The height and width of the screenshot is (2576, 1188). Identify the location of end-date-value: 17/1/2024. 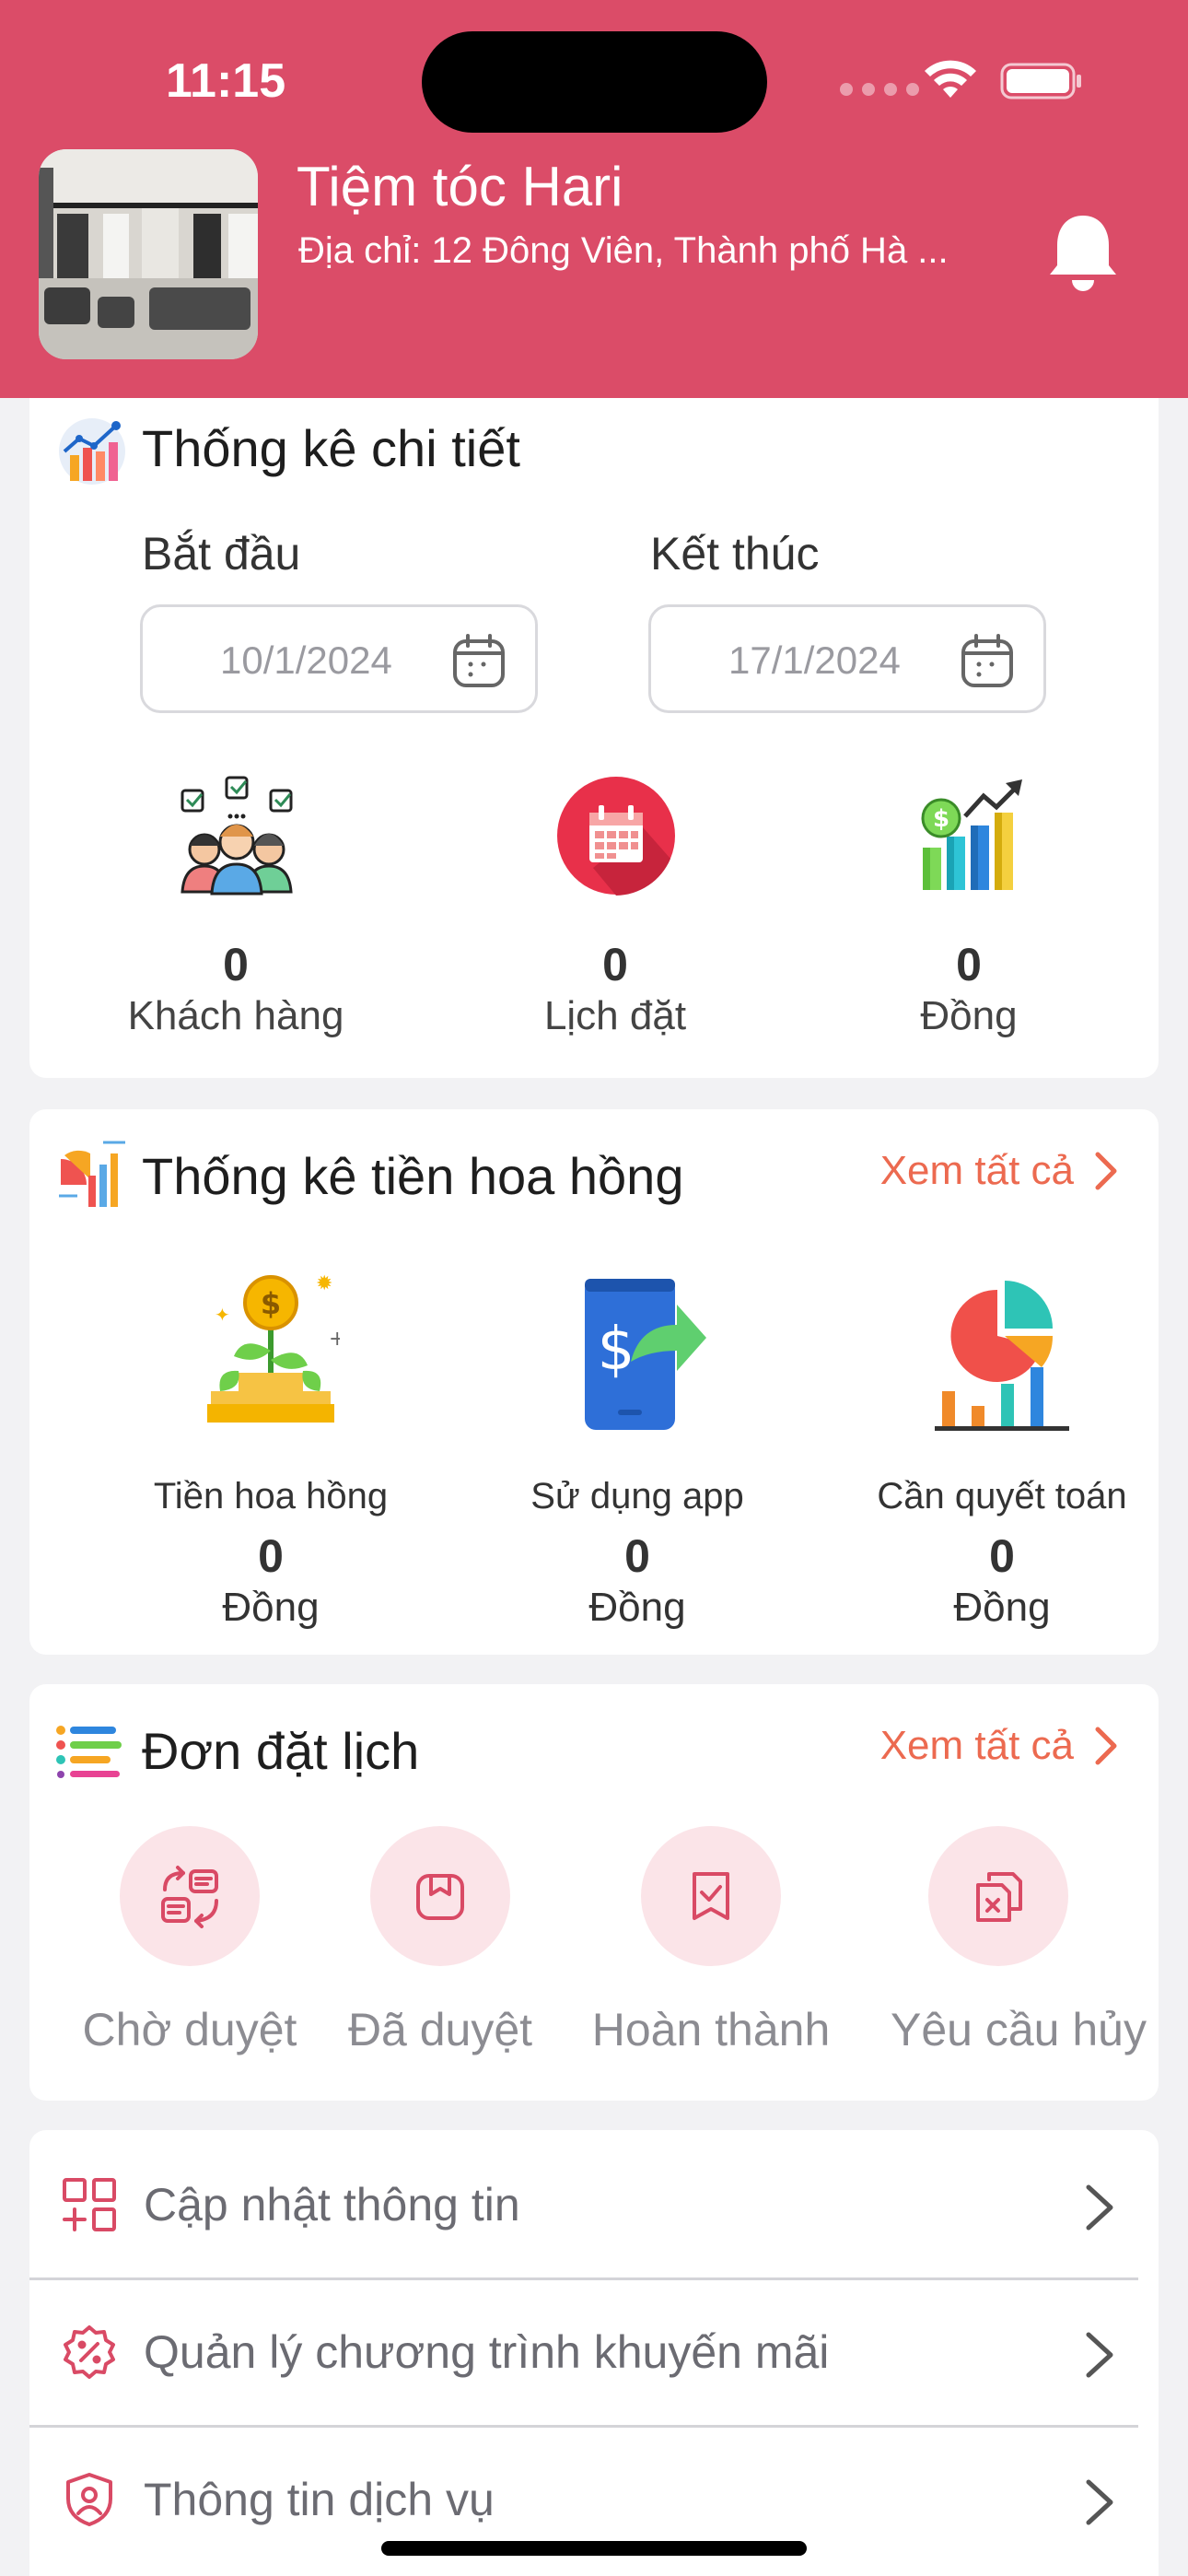
(814, 660).